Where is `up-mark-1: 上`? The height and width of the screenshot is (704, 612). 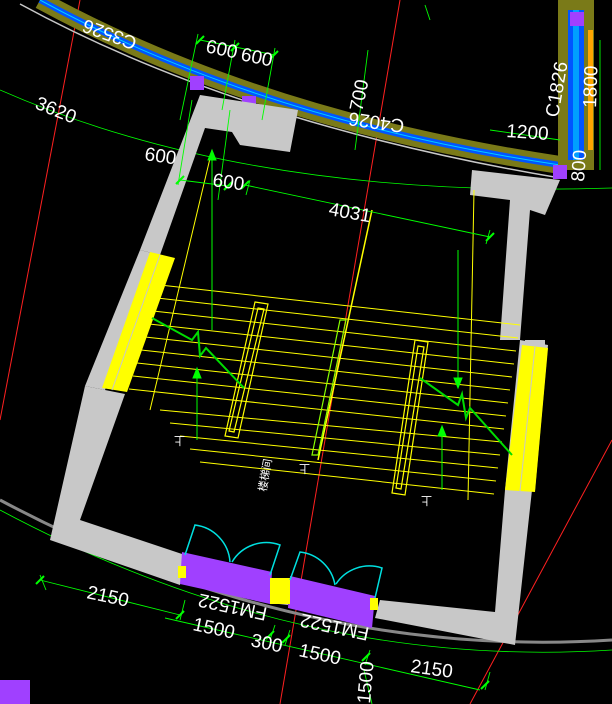 up-mark-1: 上 is located at coordinates (179, 440).